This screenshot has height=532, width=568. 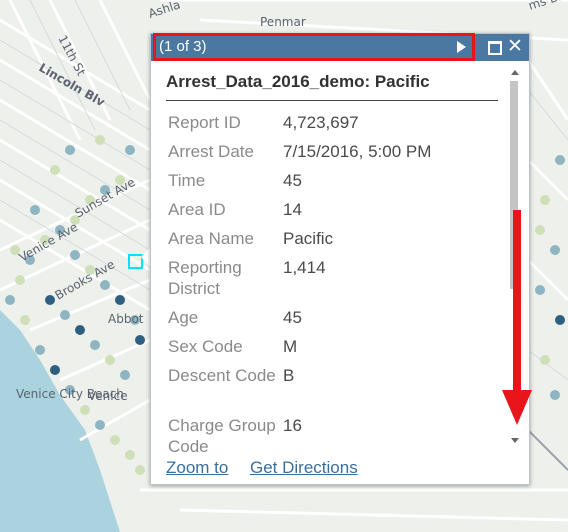 I want to click on popup-scrollbar, so click(x=514, y=261).